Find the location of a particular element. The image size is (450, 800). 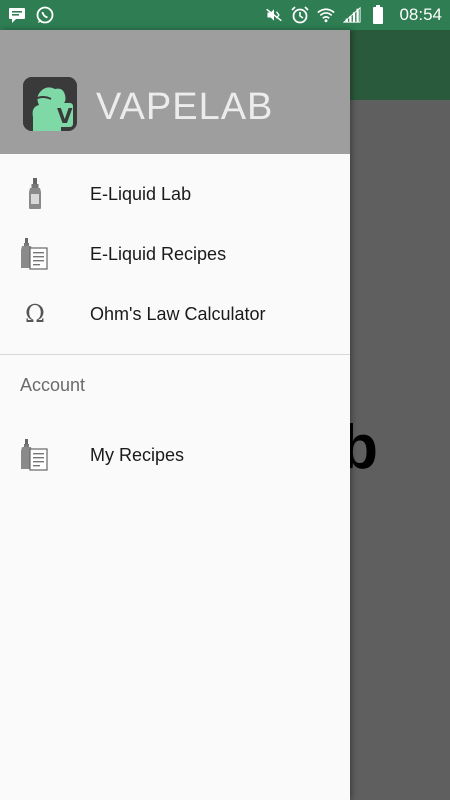

menu-item-eliquid-recipes: E-Liquid Recipes is located at coordinates (175, 254).